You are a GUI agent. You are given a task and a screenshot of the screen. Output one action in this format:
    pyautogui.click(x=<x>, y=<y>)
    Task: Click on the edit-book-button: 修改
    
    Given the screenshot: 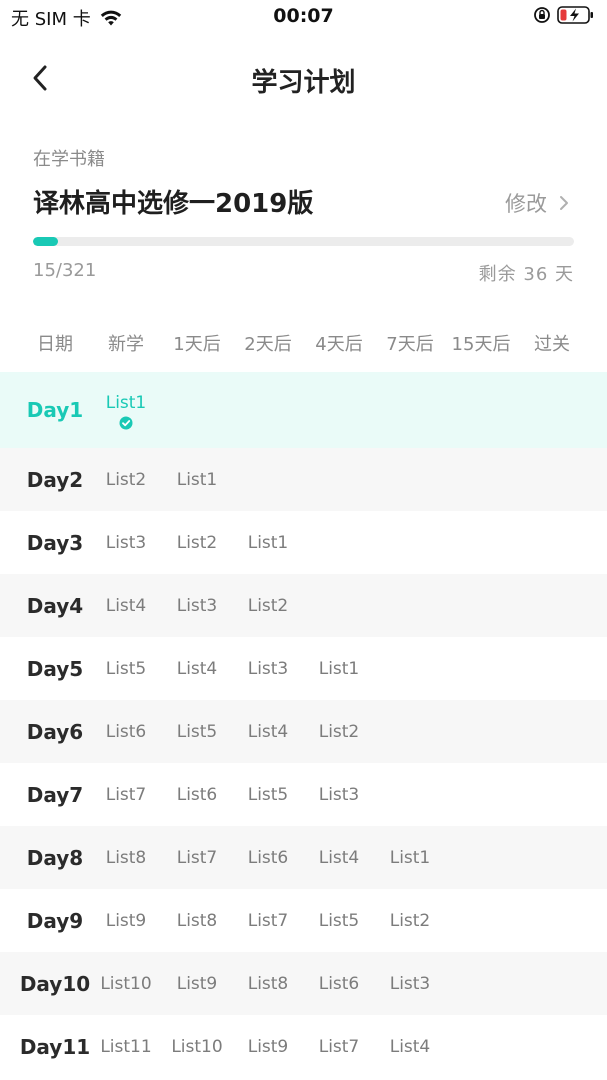 What is the action you would take?
    pyautogui.click(x=537, y=203)
    